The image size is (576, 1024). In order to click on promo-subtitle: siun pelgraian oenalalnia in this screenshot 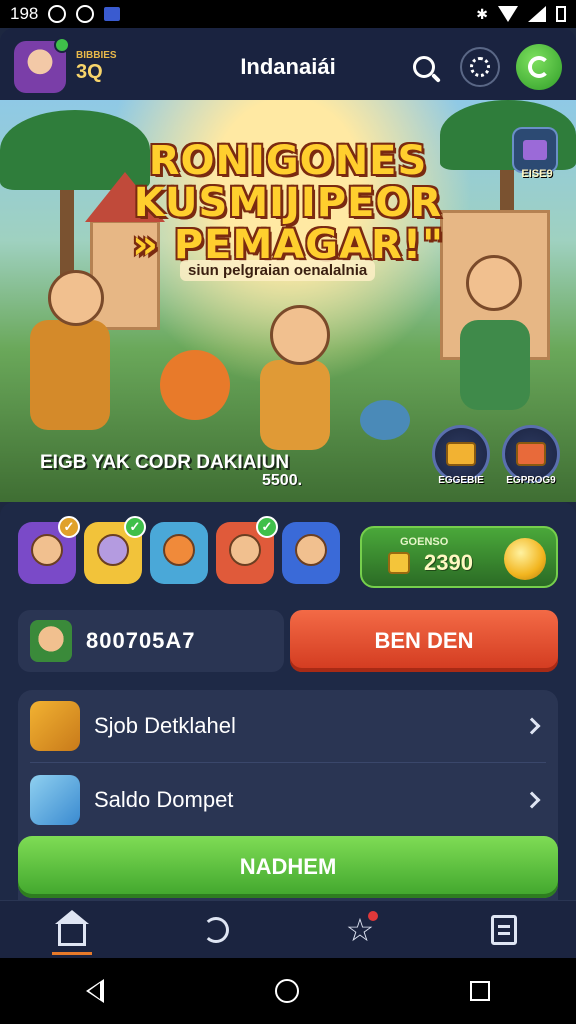, I will do `click(278, 270)`.